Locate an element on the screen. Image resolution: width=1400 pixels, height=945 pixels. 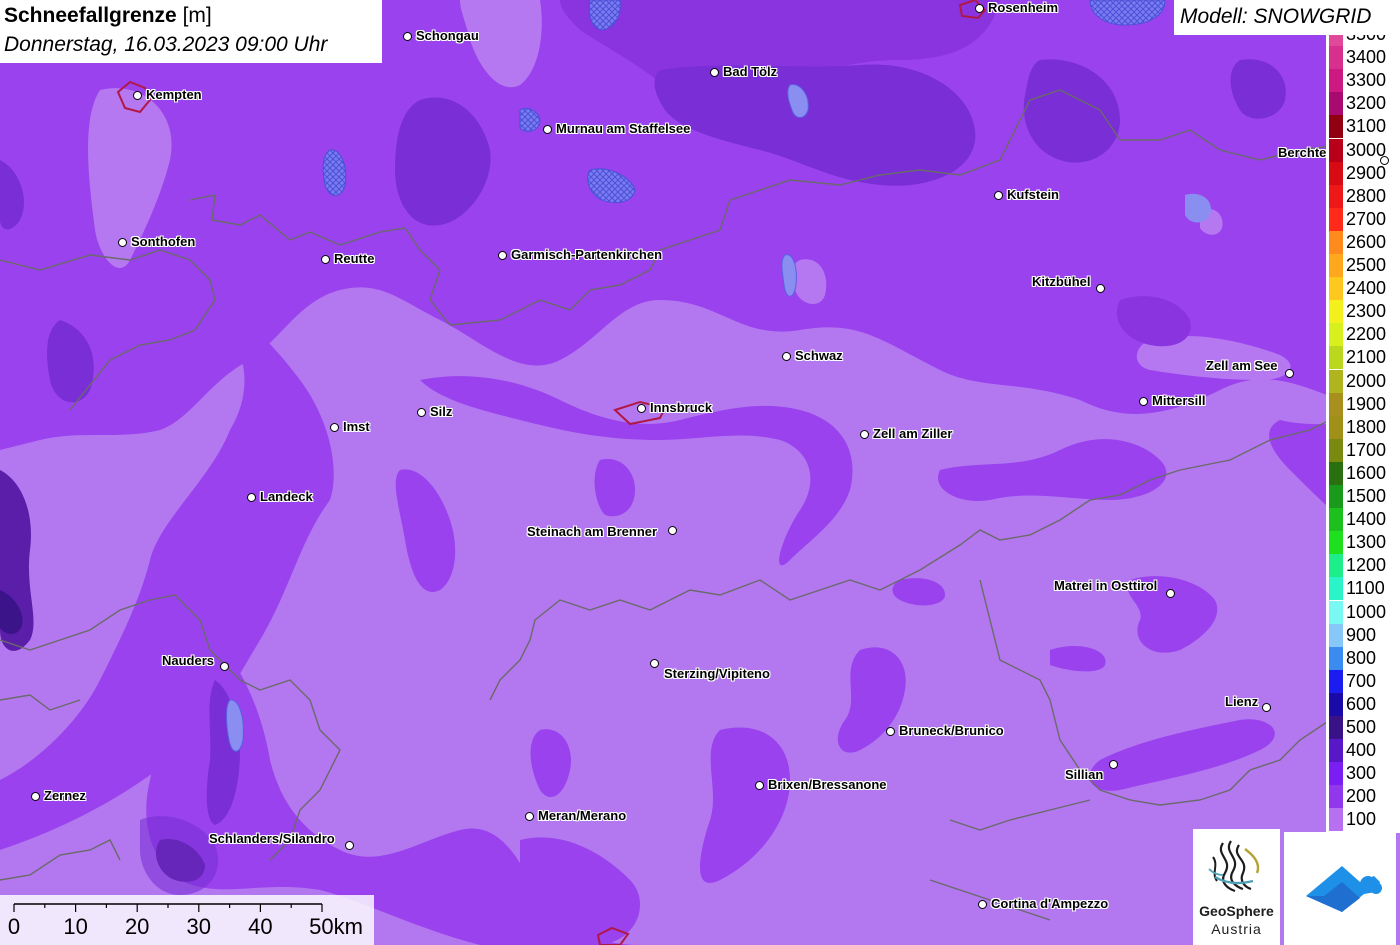
map-title-unit: [m] is located at coordinates (197, 15).